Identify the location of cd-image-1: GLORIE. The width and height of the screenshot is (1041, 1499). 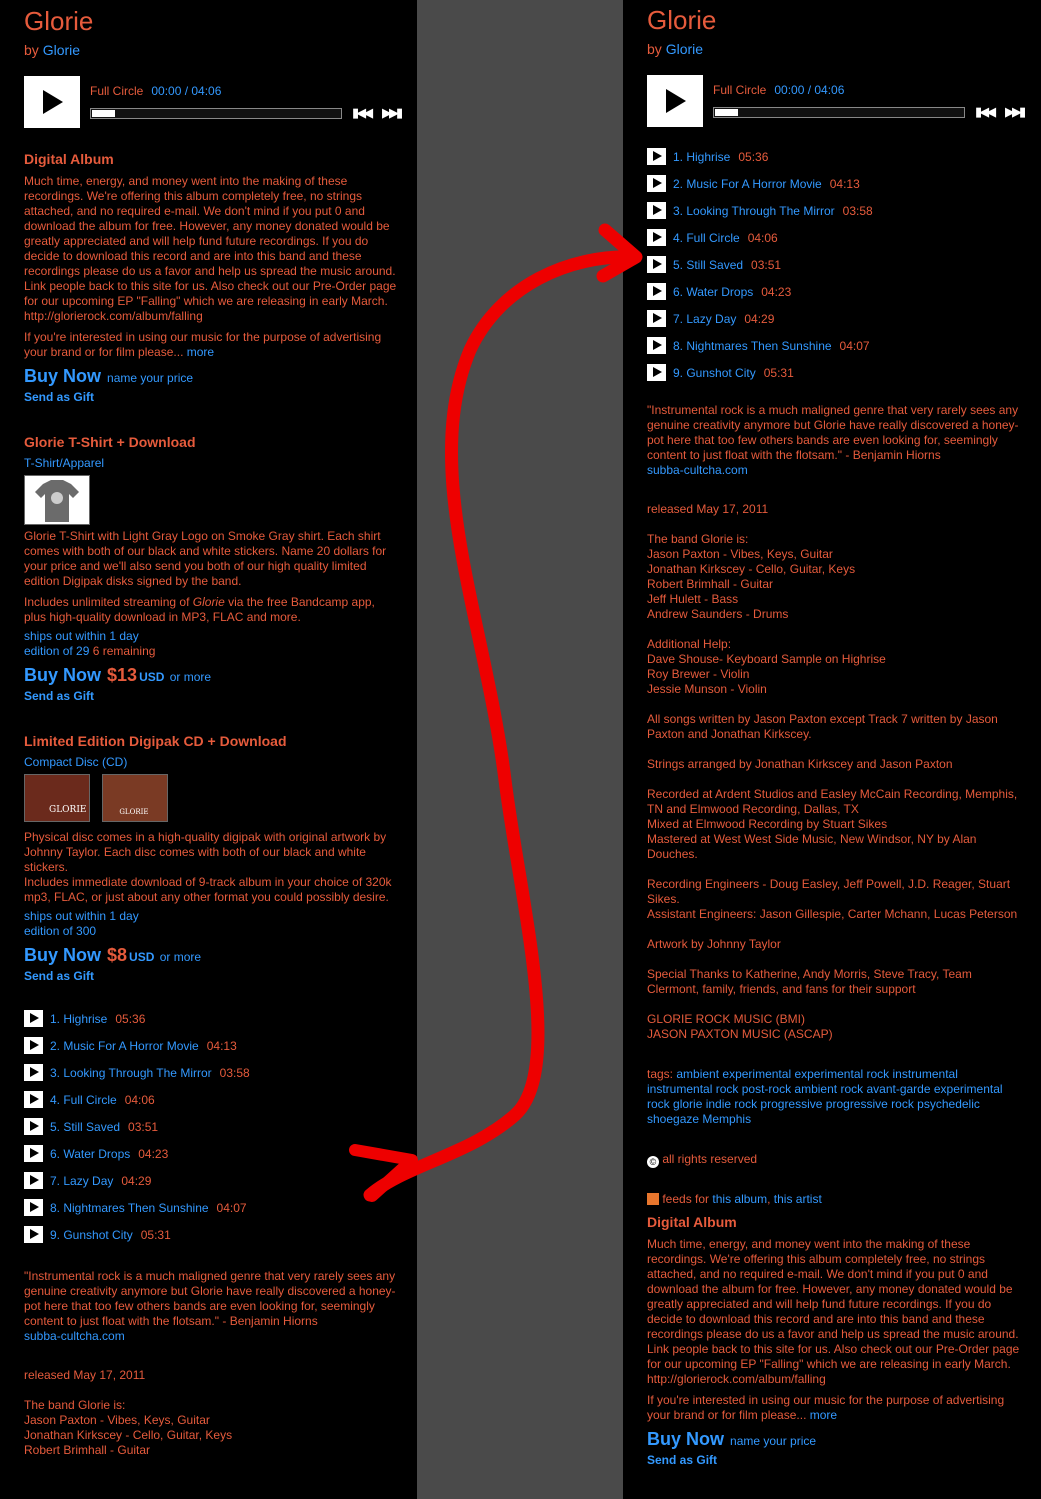
(57, 798).